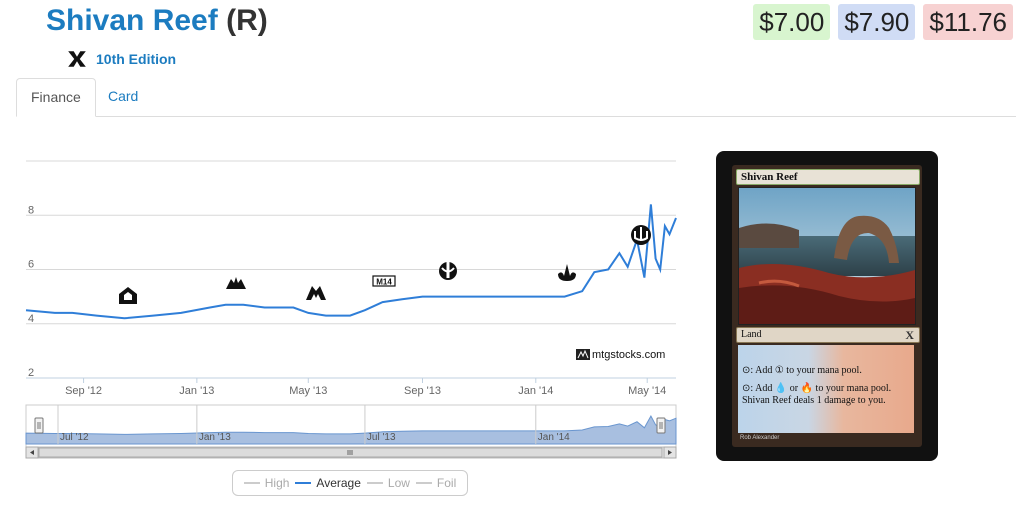 This screenshot has height=508, width=1019. What do you see at coordinates (968, 22) in the screenshot?
I see `high-price-badge: $11.76` at bounding box center [968, 22].